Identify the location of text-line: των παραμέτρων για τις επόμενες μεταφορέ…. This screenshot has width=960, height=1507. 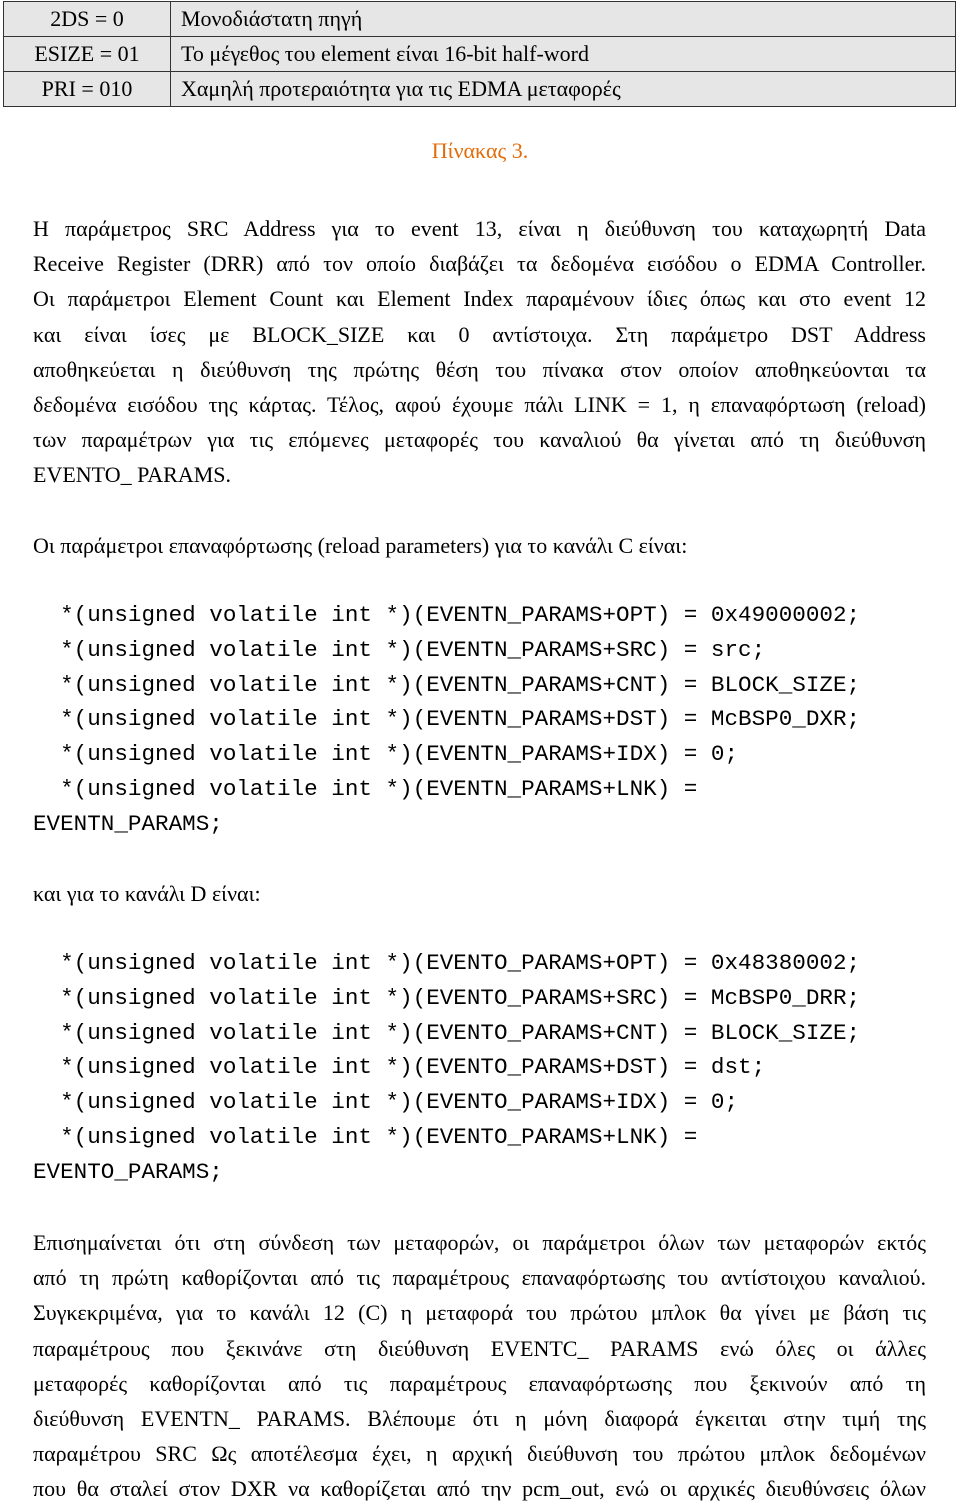
(479, 440).